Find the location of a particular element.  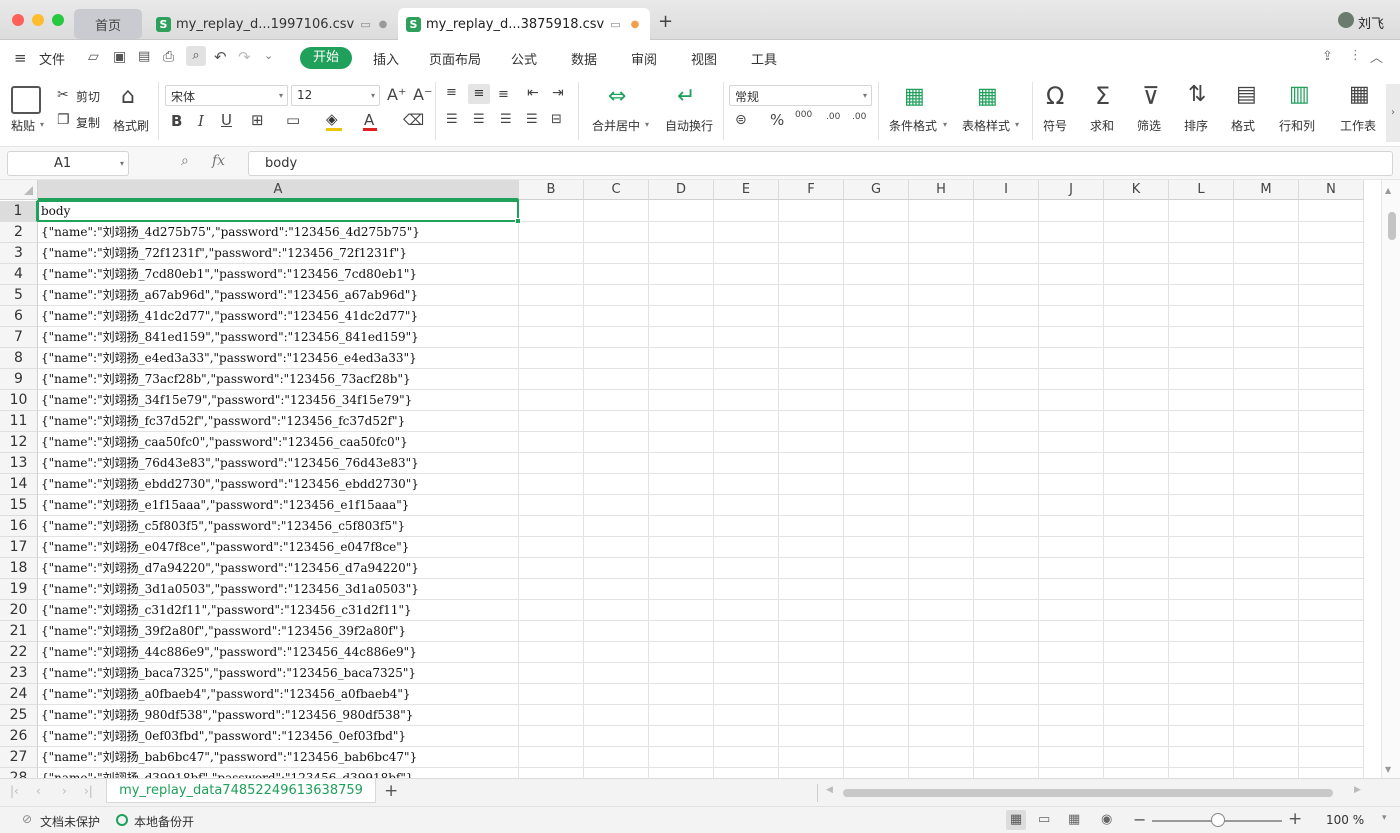

increase-font-icon: A⁺ is located at coordinates (396, 95).